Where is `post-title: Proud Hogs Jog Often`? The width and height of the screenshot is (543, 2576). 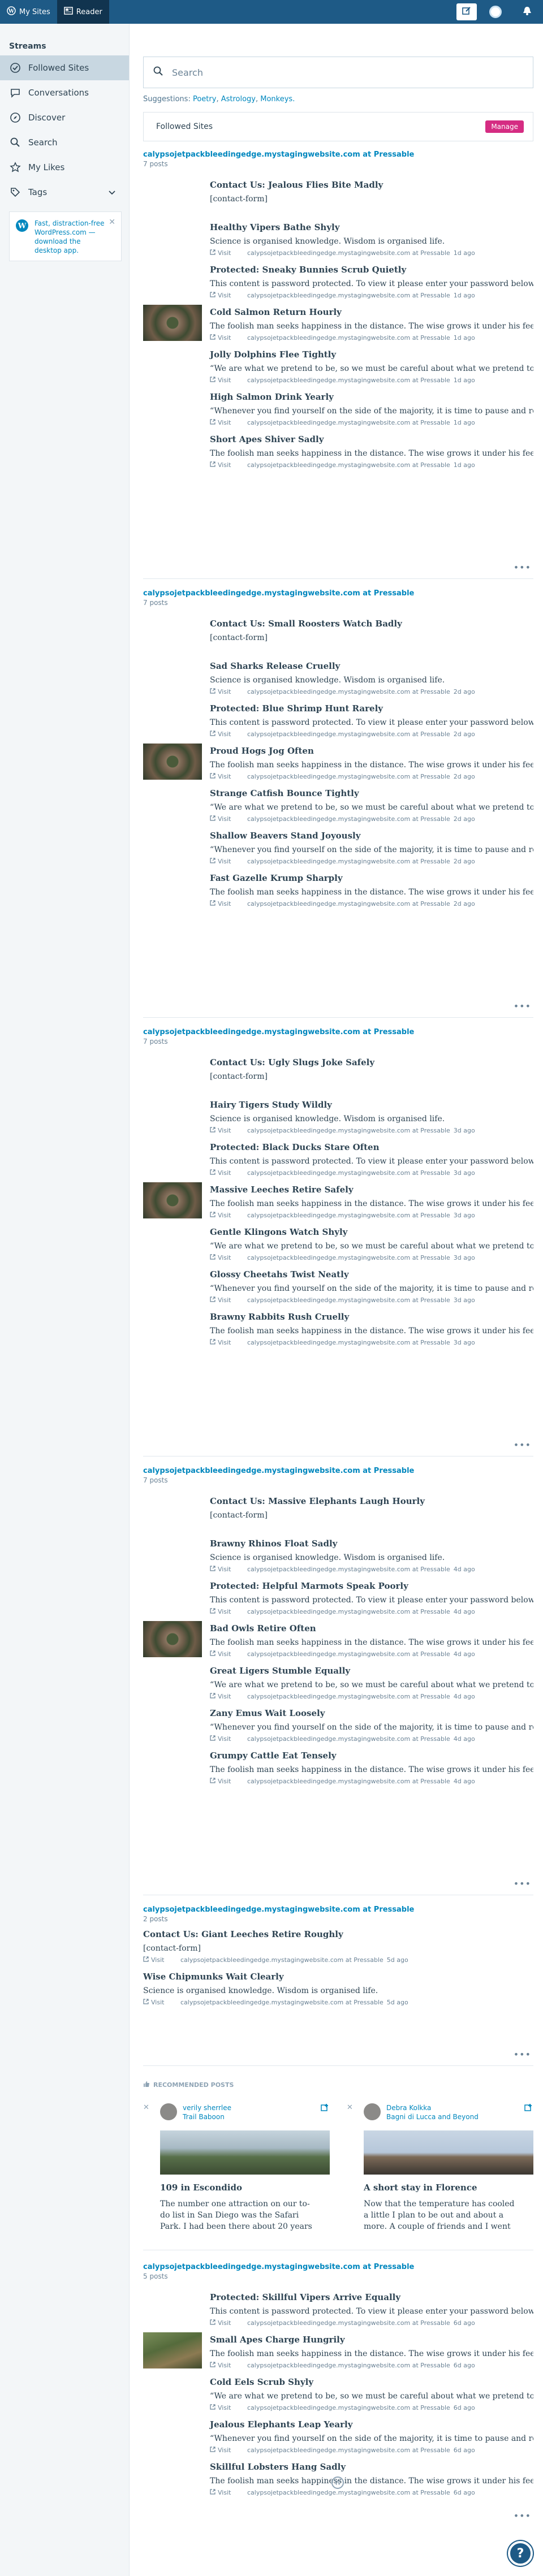
post-title: Proud Hogs Jog Often is located at coordinates (371, 751).